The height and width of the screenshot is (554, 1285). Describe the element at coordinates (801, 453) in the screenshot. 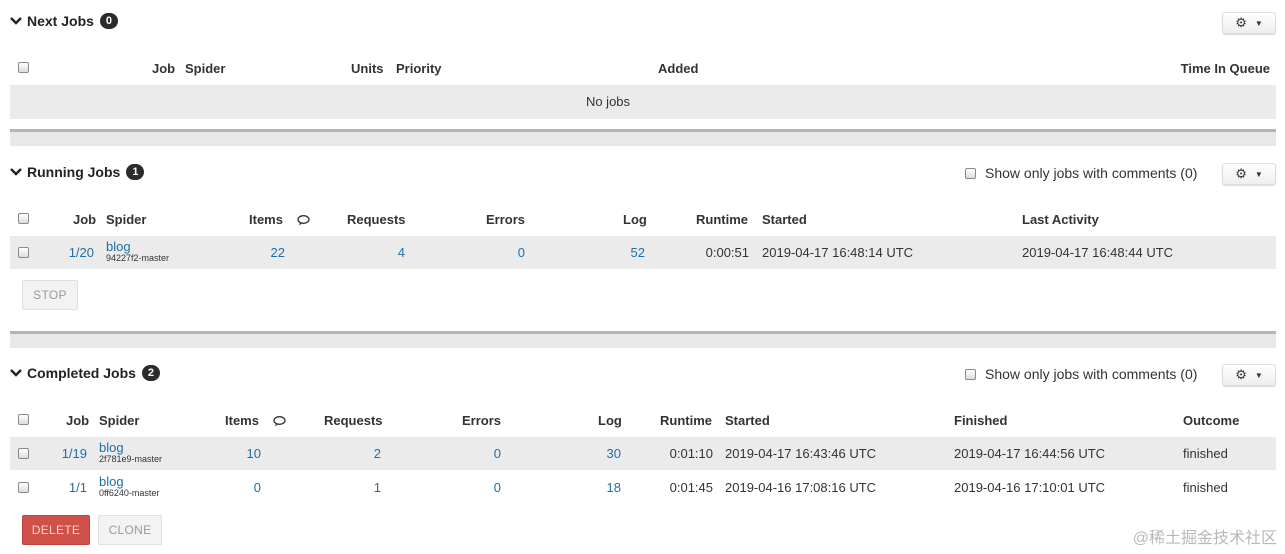

I see `started-value: 2019-04-17 16:43:46 UTC` at that location.